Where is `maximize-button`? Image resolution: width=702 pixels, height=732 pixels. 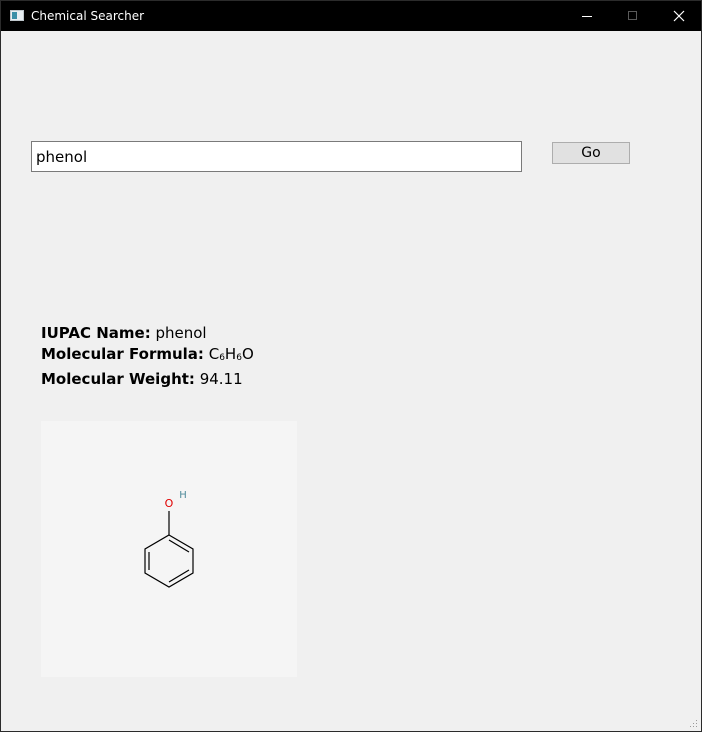
maximize-button is located at coordinates (633, 16).